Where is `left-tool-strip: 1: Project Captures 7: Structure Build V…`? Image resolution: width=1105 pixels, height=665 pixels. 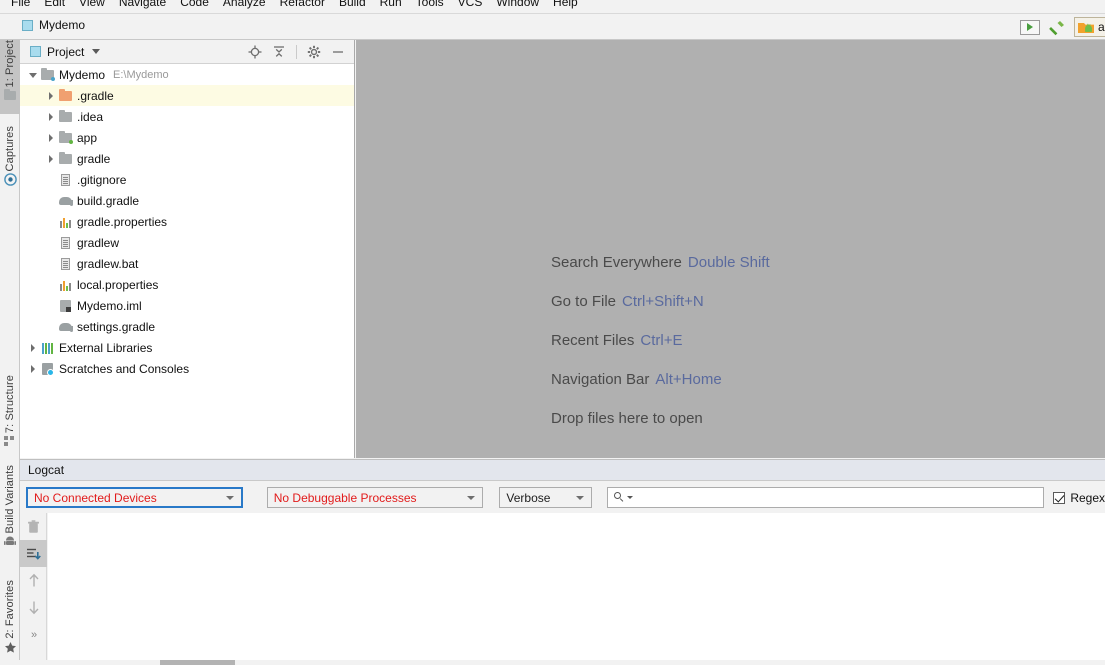
left-tool-strip: 1: Project Captures 7: Structure Build V… is located at coordinates (10, 352).